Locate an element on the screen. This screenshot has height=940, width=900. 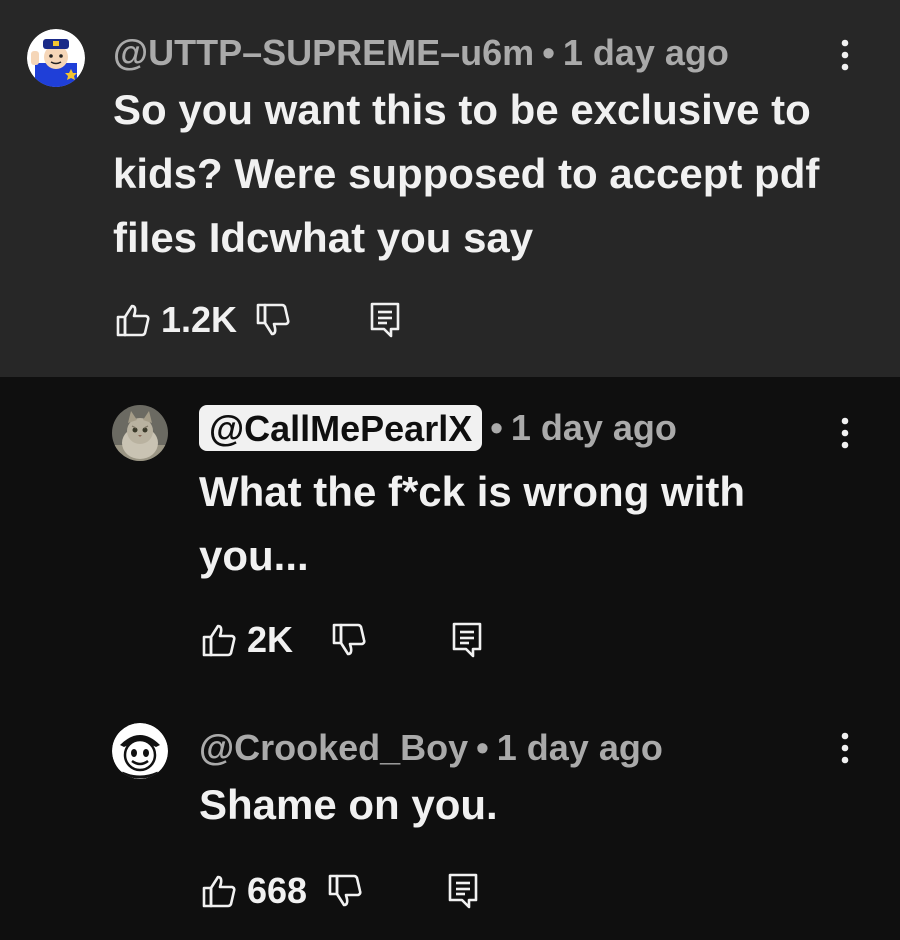
comment-actions: 1.2K is located at coordinates (258, 320).